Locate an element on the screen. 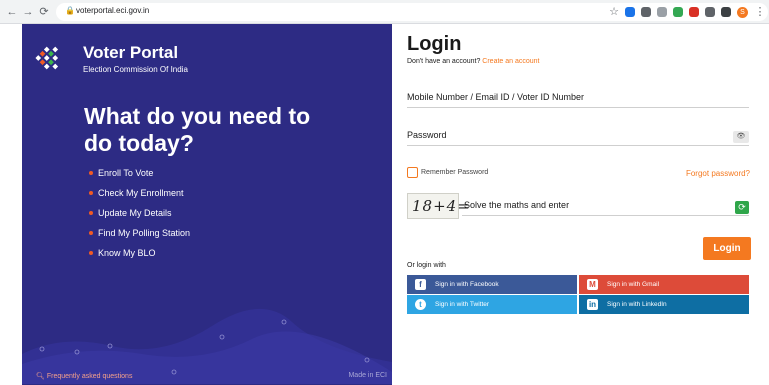 This screenshot has width=769, height=385. create-account-link: Create an account is located at coordinates (510, 61).